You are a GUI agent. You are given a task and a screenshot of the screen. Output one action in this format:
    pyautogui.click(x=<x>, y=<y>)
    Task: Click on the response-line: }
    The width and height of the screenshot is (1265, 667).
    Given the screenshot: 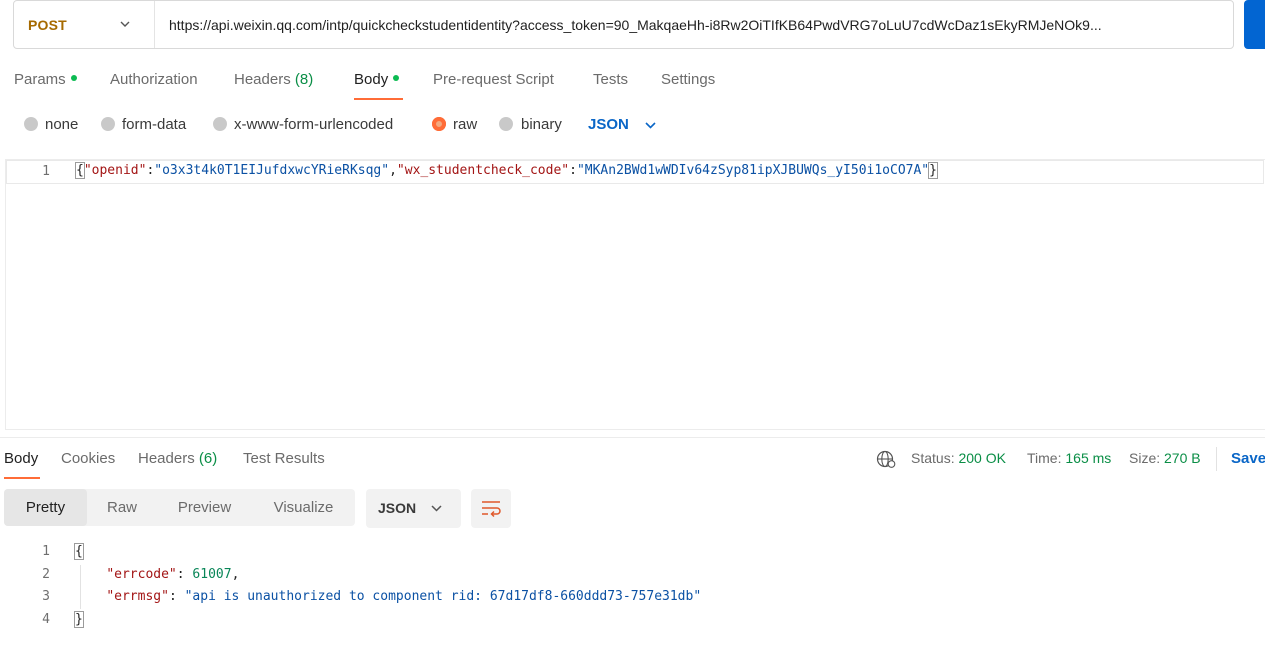 What is the action you would take?
    pyautogui.click(x=79, y=619)
    